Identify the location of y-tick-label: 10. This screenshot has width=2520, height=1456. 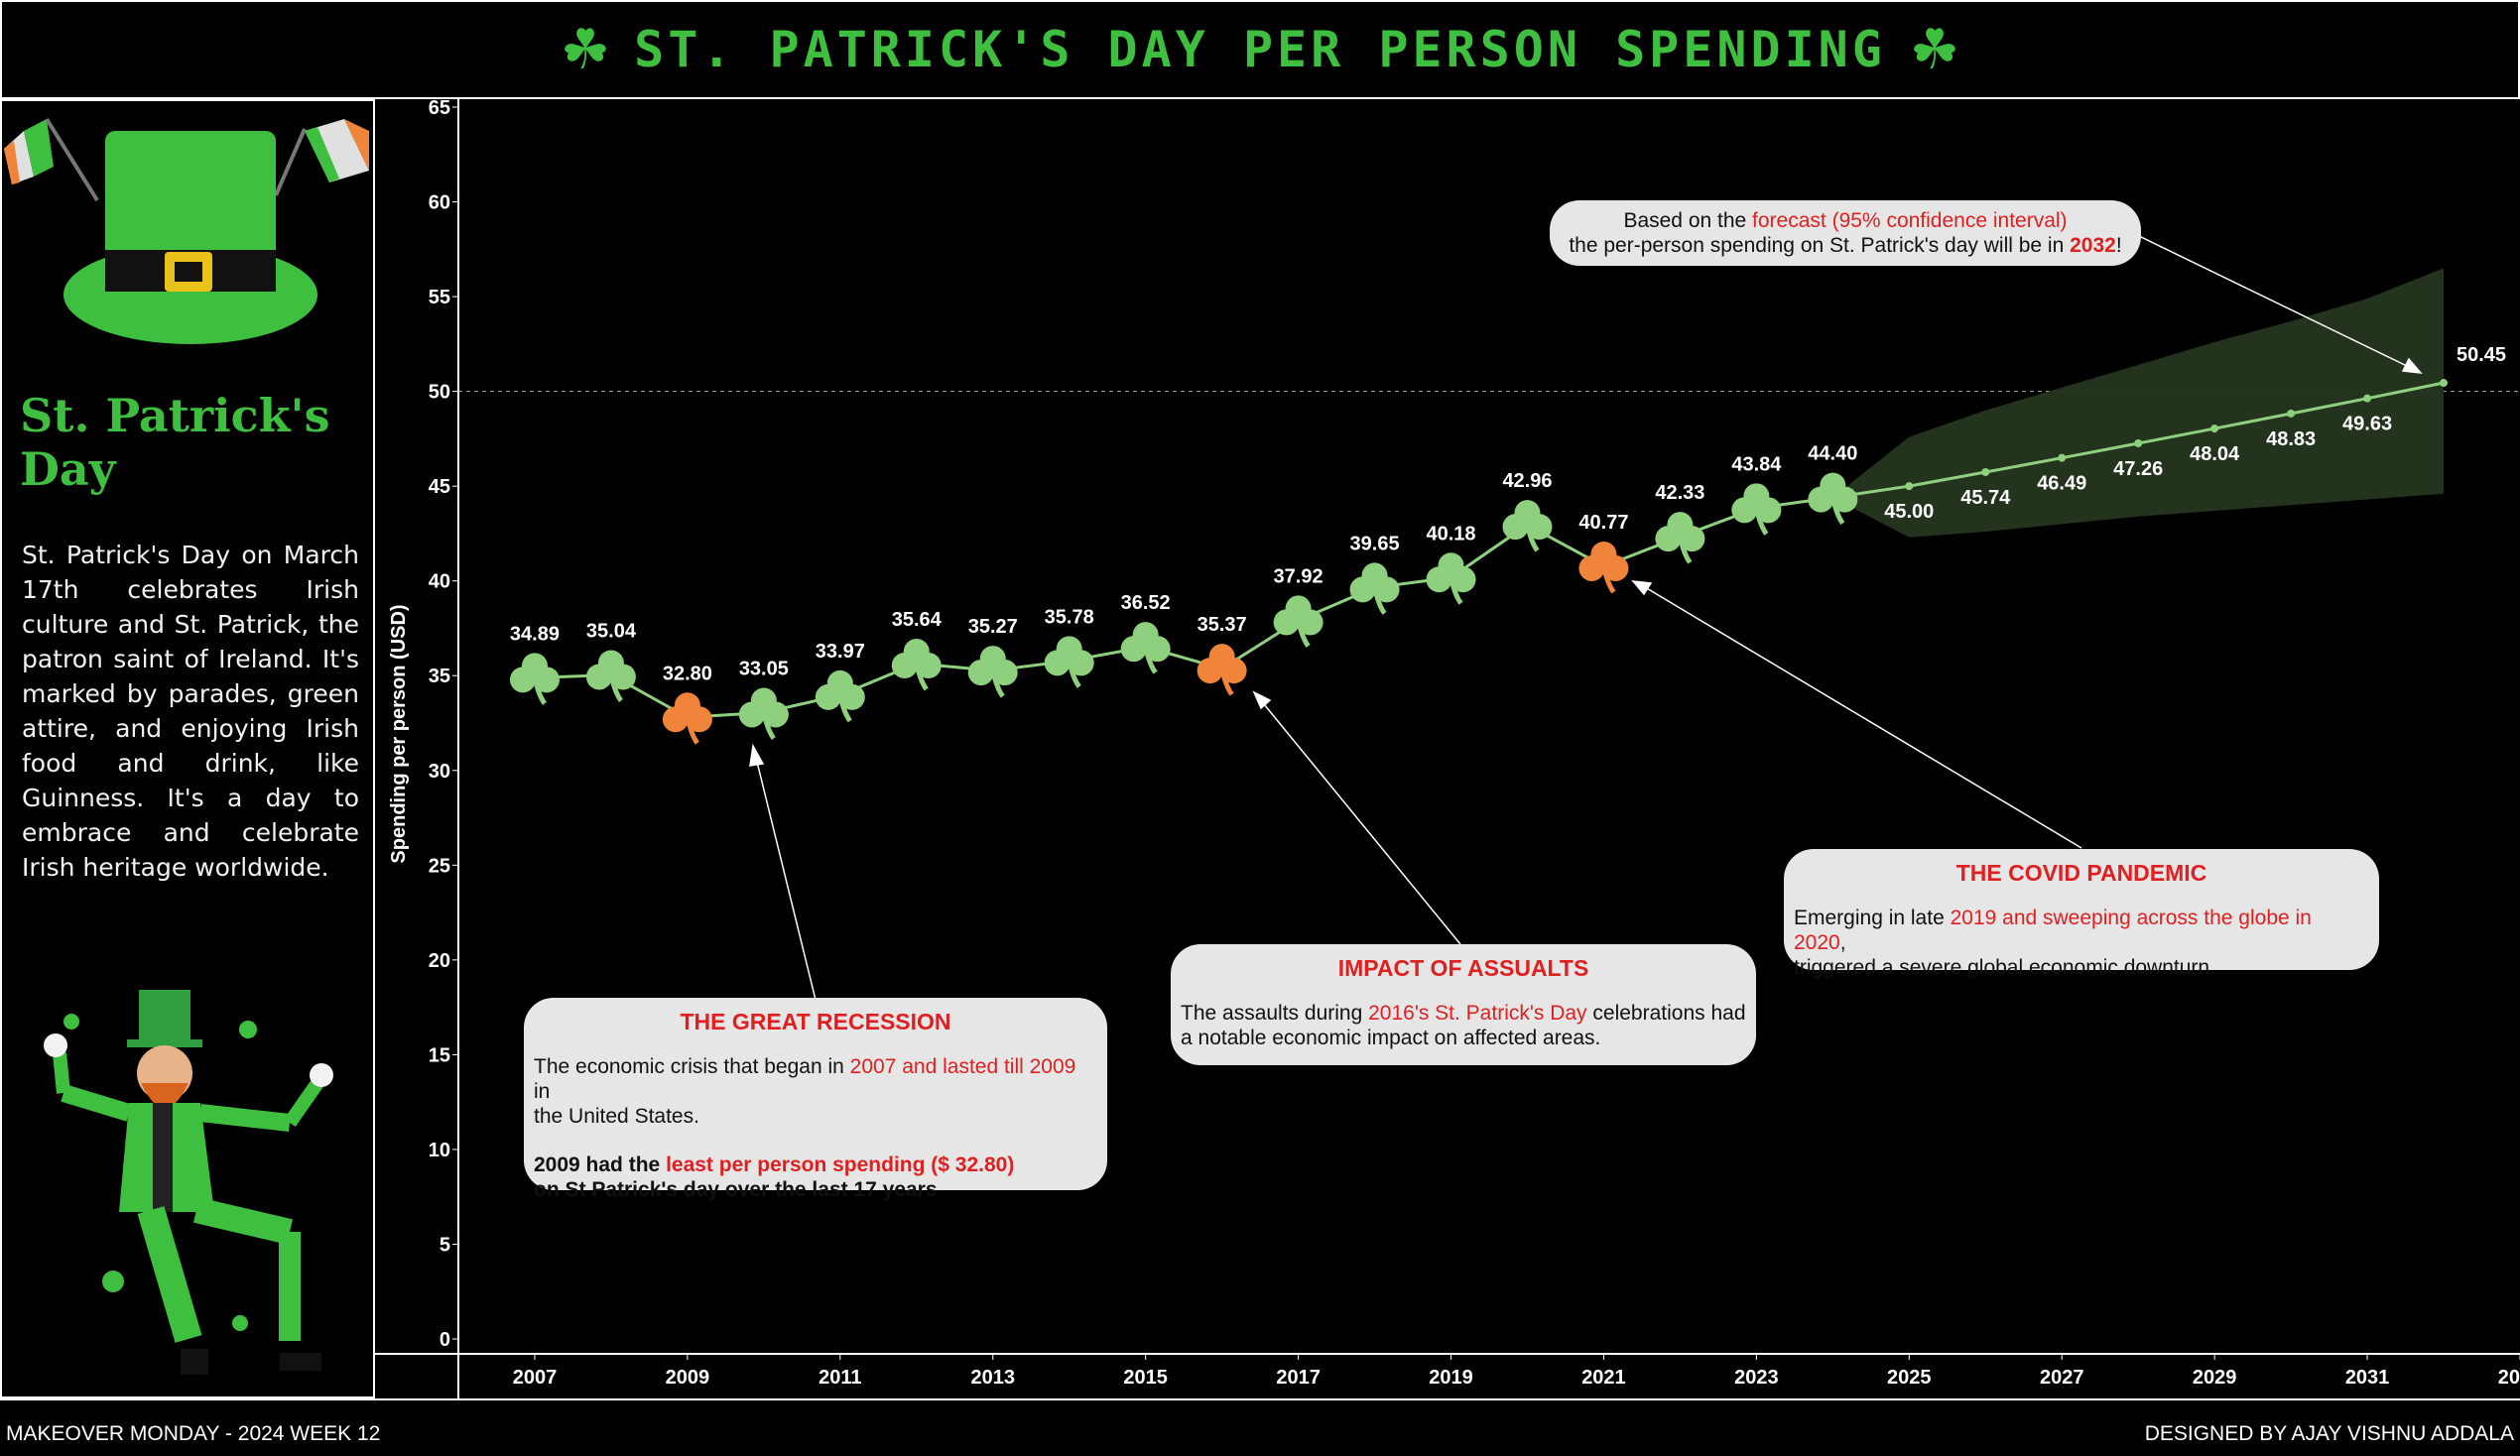
(439, 1150).